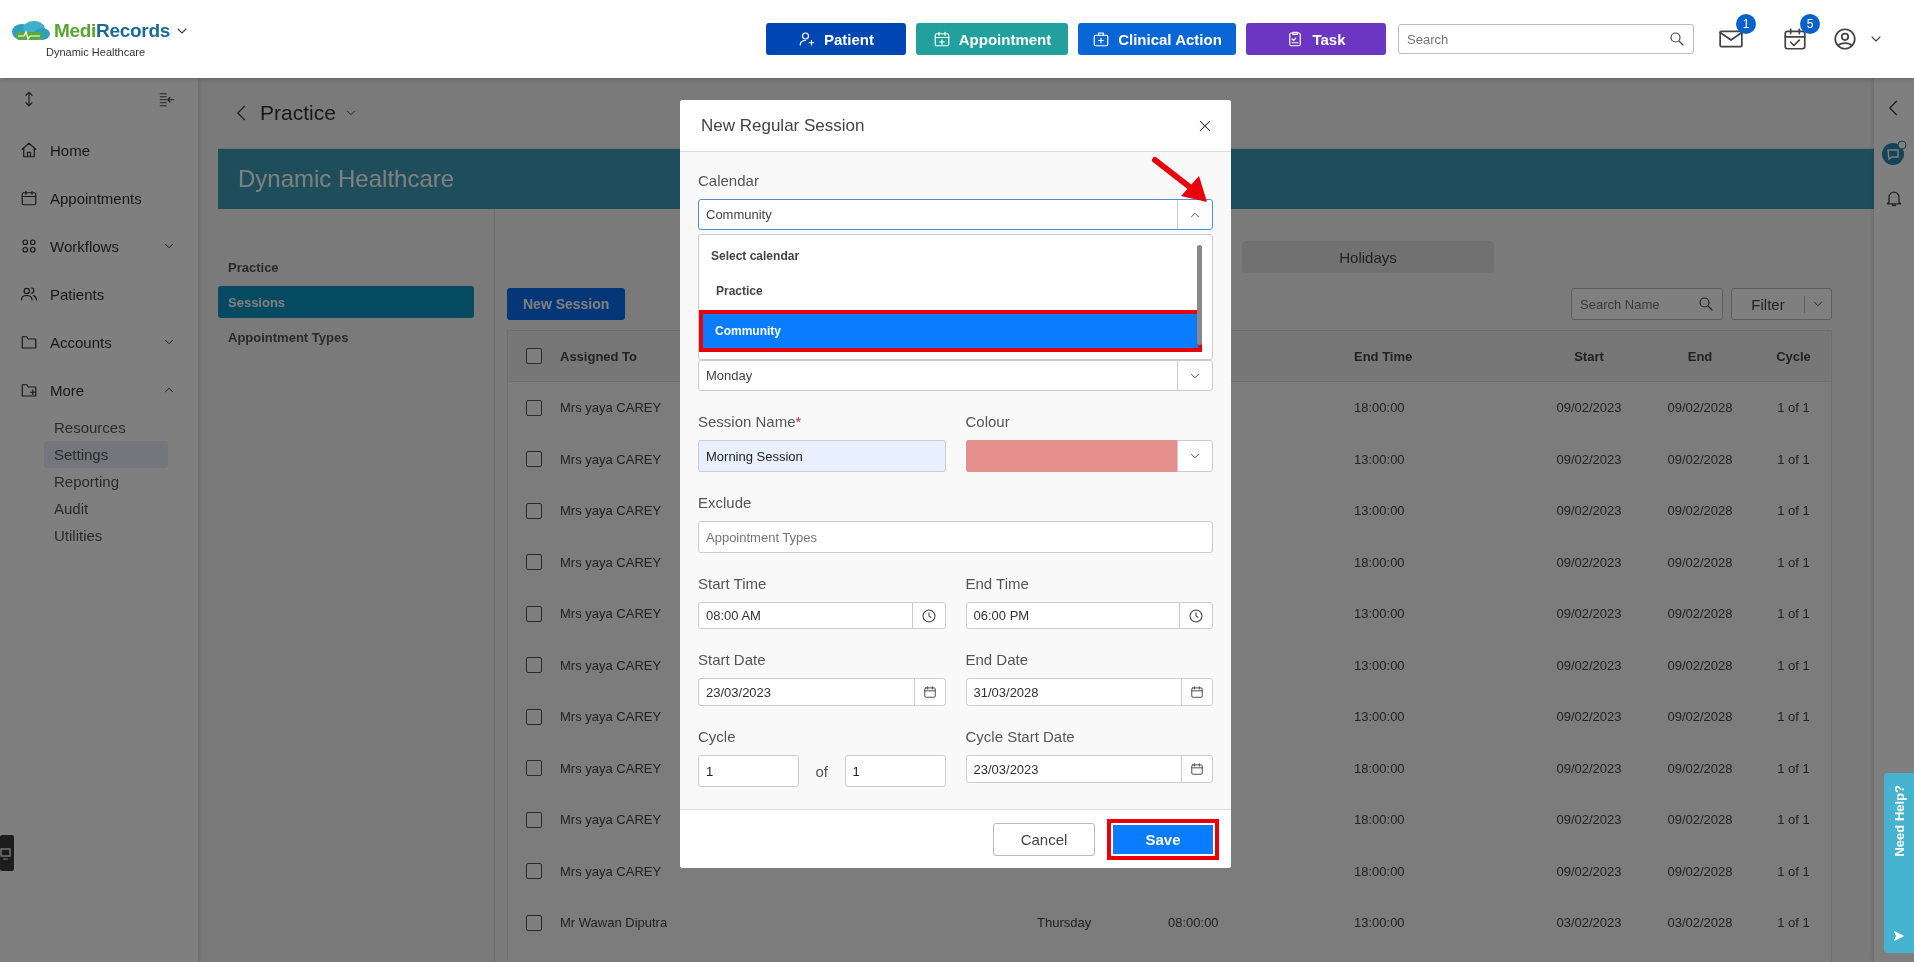  Describe the element at coordinates (997, 584) in the screenshot. I see `field-label: End Time` at that location.